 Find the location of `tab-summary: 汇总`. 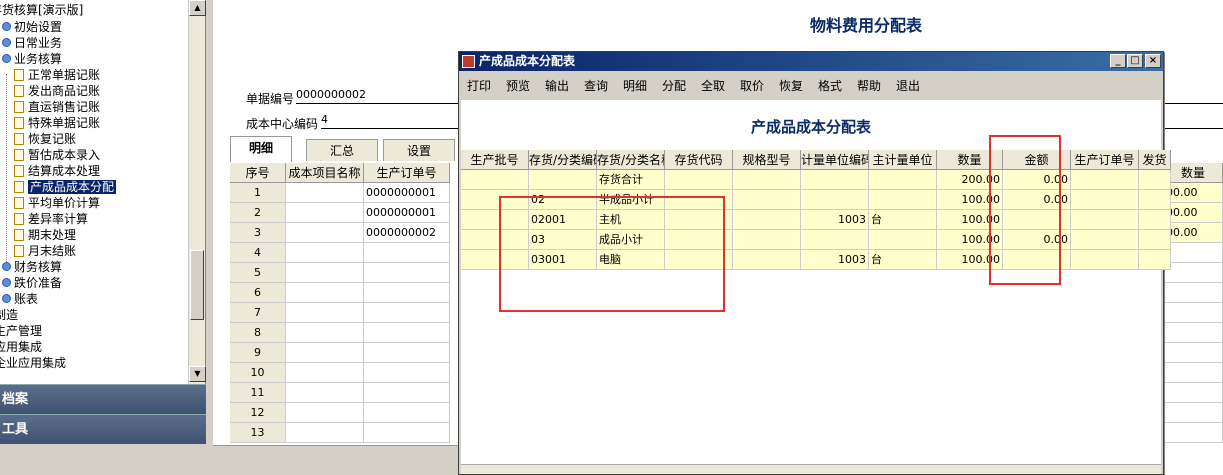

tab-summary: 汇总 is located at coordinates (342, 150).